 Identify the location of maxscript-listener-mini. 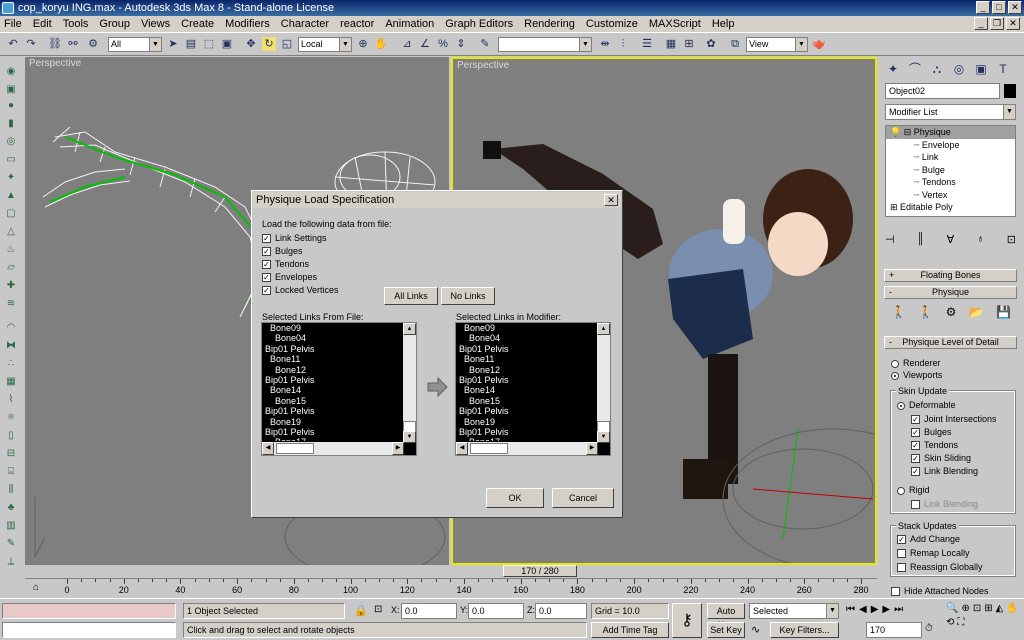
(89, 611).